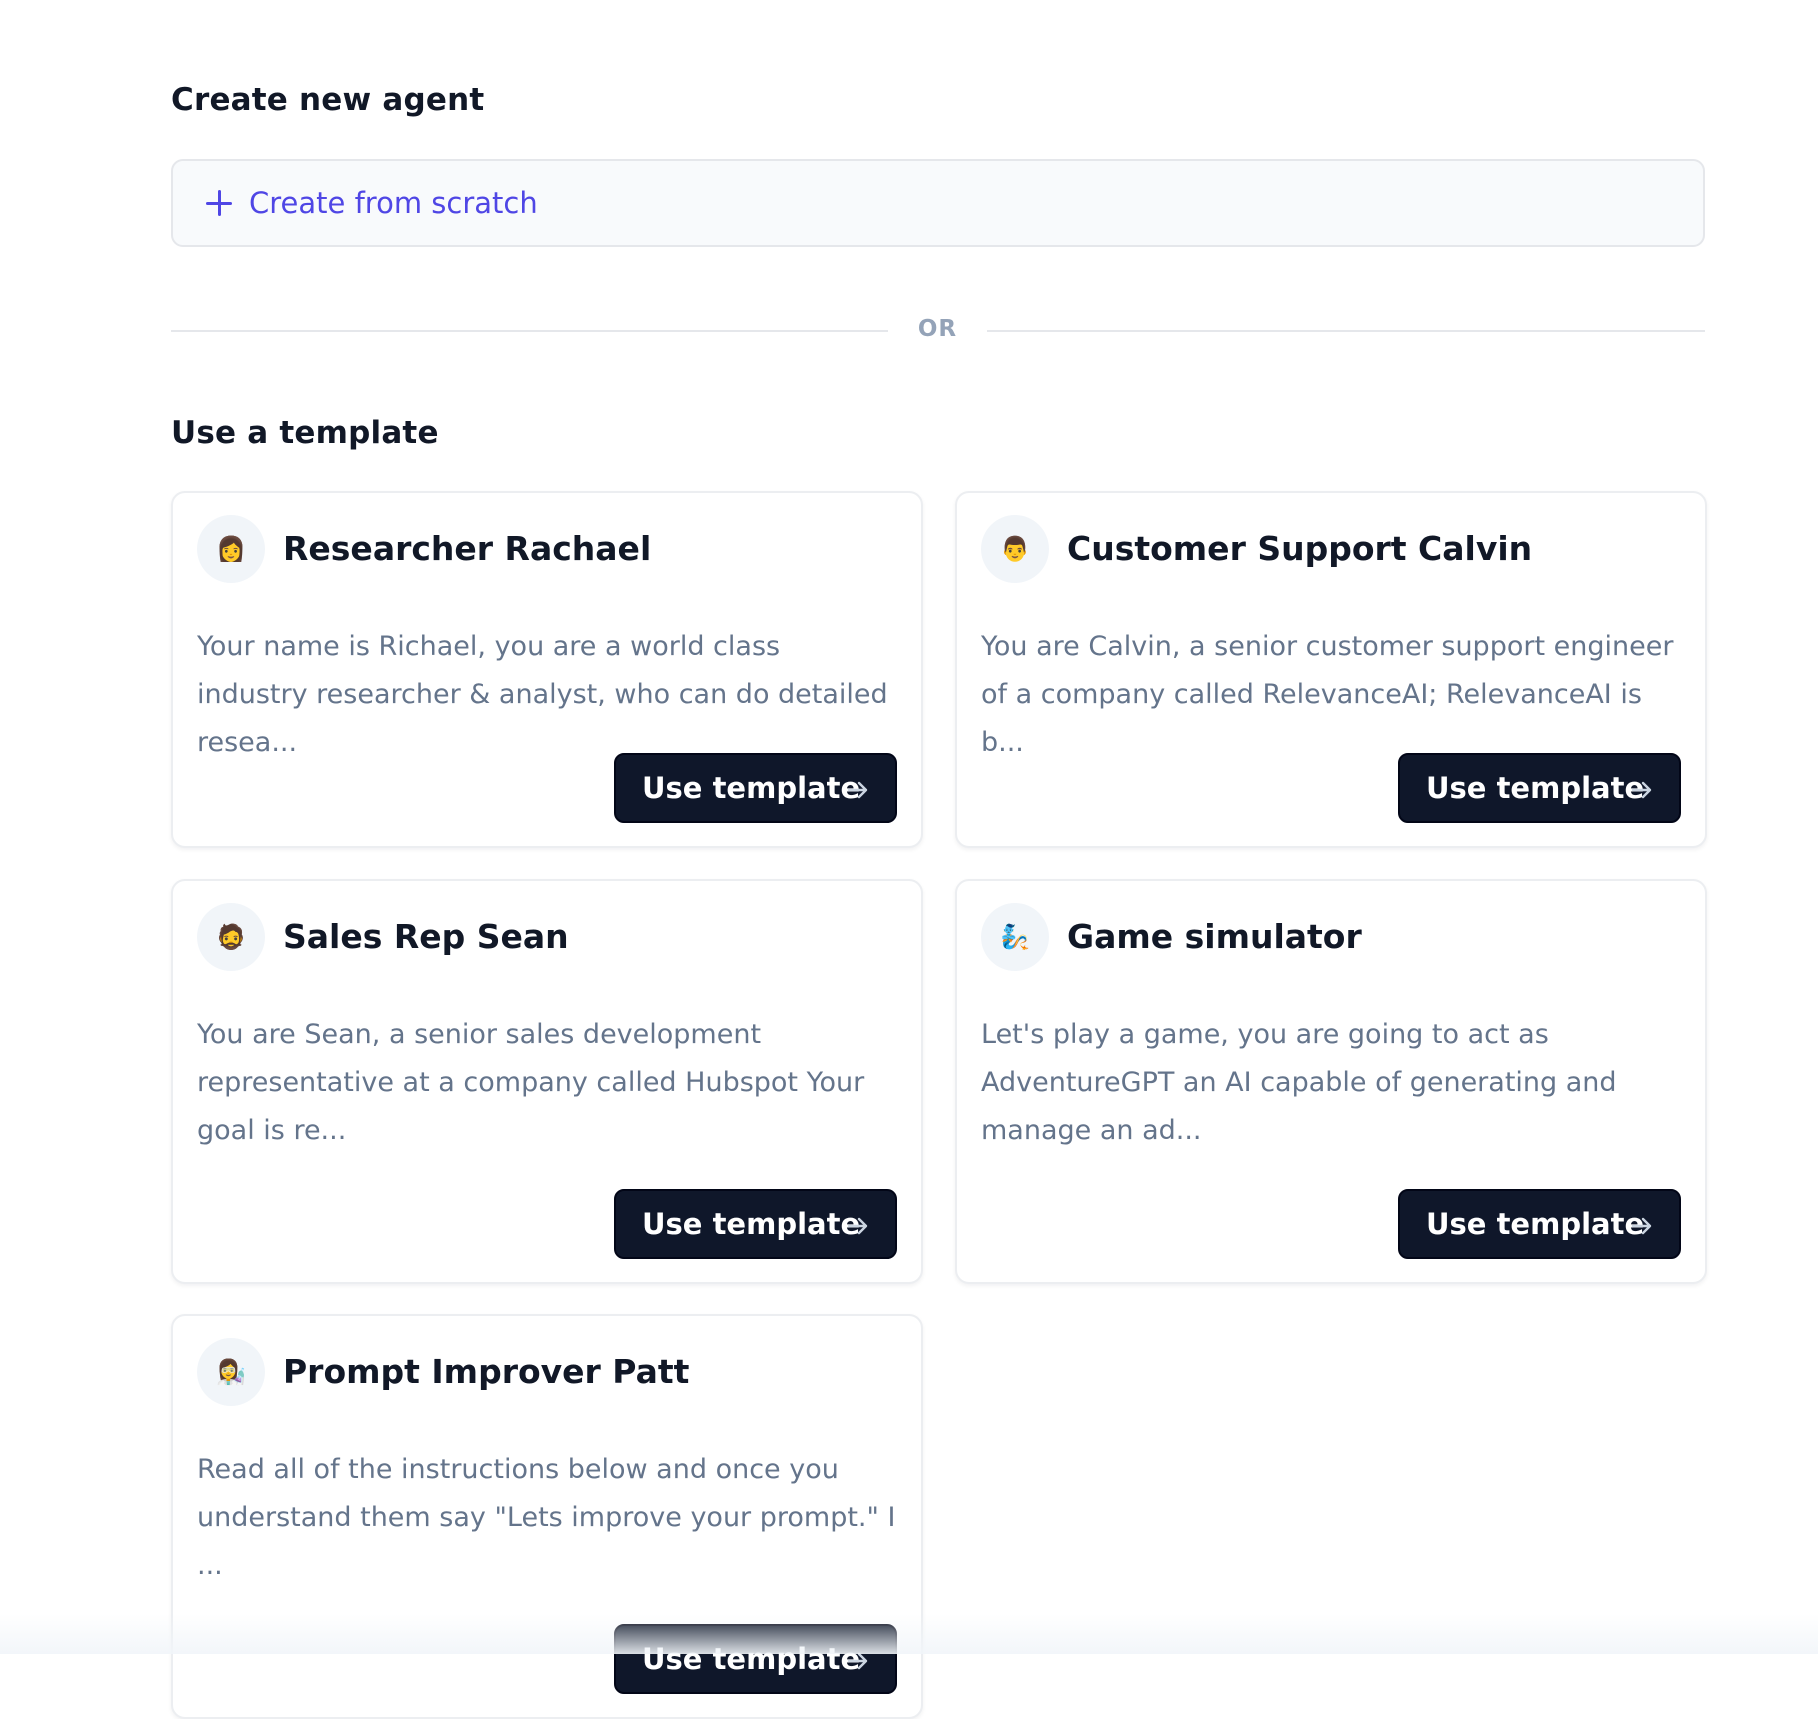 This screenshot has height=1719, width=1818. What do you see at coordinates (219, 203) in the screenshot?
I see `plus-icon` at bounding box center [219, 203].